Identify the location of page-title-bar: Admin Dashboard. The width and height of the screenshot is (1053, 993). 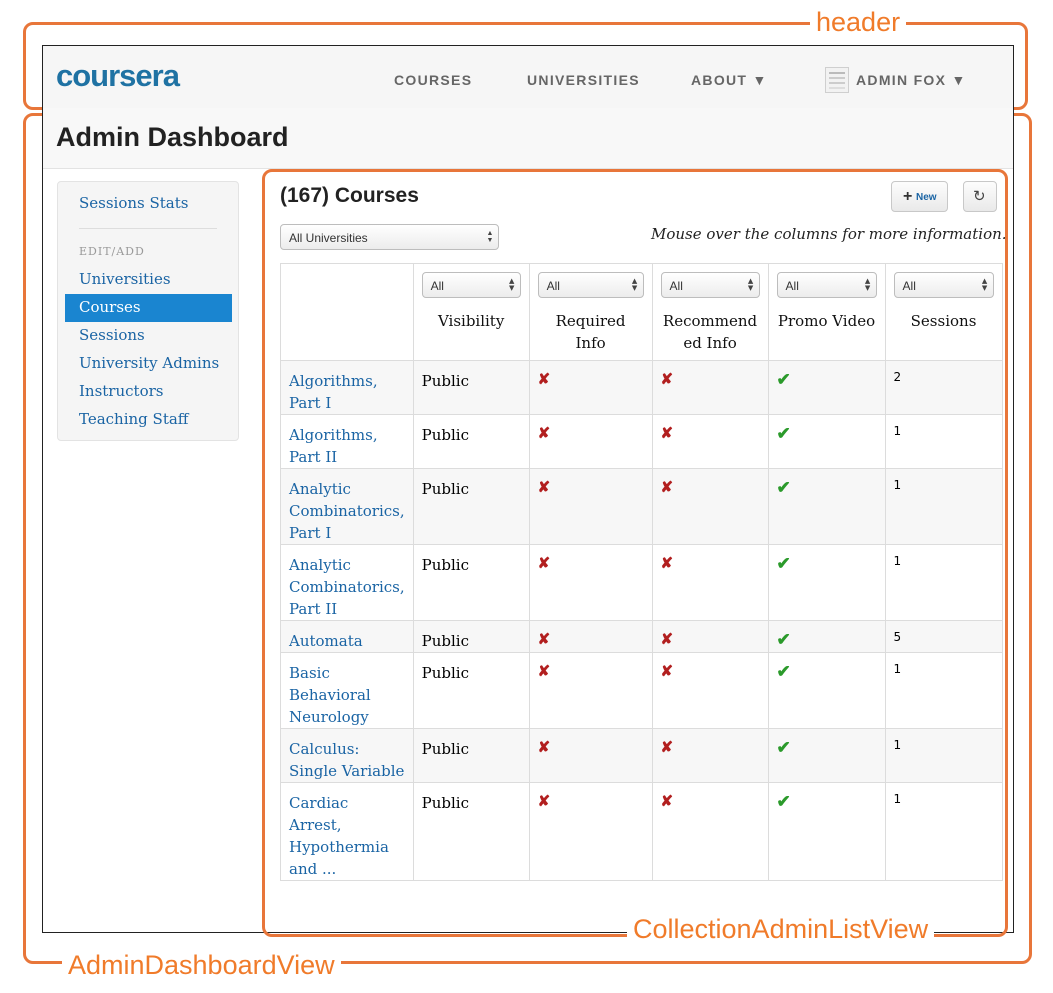
(528, 138).